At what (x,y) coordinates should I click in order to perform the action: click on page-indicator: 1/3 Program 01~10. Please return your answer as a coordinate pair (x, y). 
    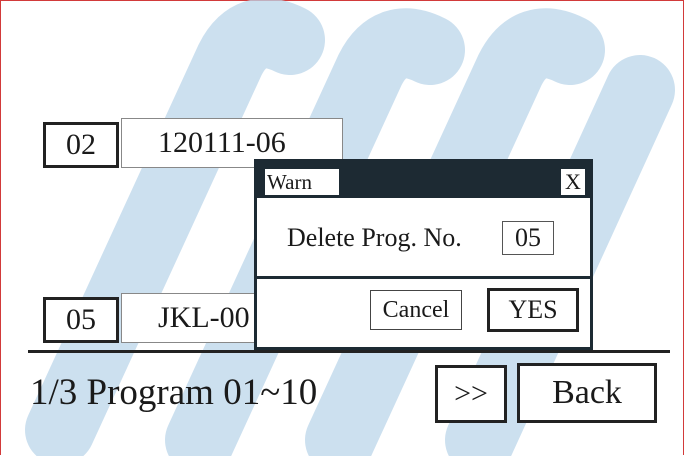
    Looking at the image, I should click on (174, 392).